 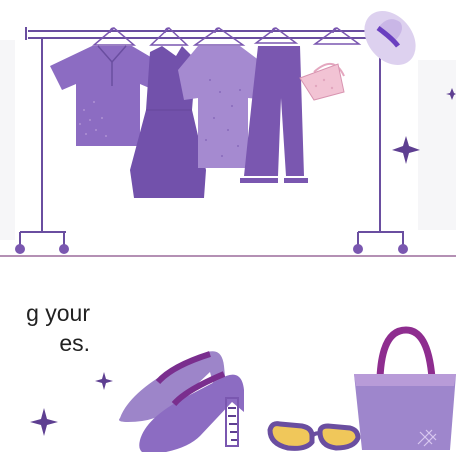 What do you see at coordinates (74, 343) in the screenshot?
I see `caption-line-2: es.` at bounding box center [74, 343].